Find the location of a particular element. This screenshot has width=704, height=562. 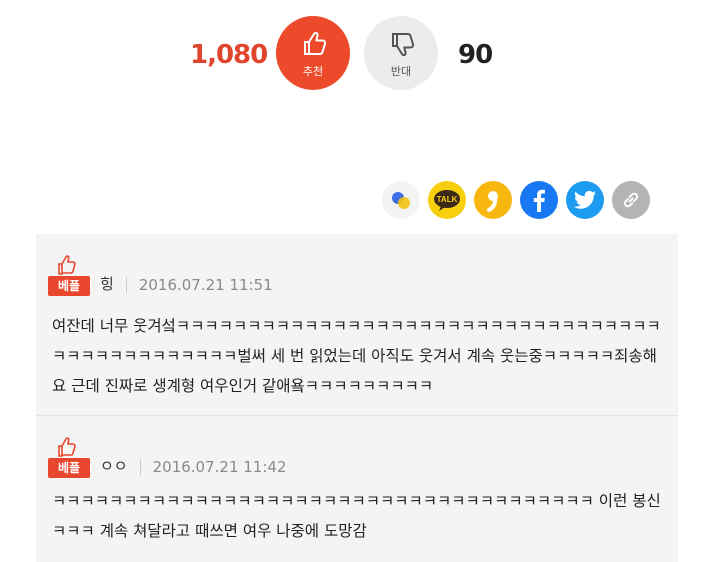

link-icon is located at coordinates (631, 200).